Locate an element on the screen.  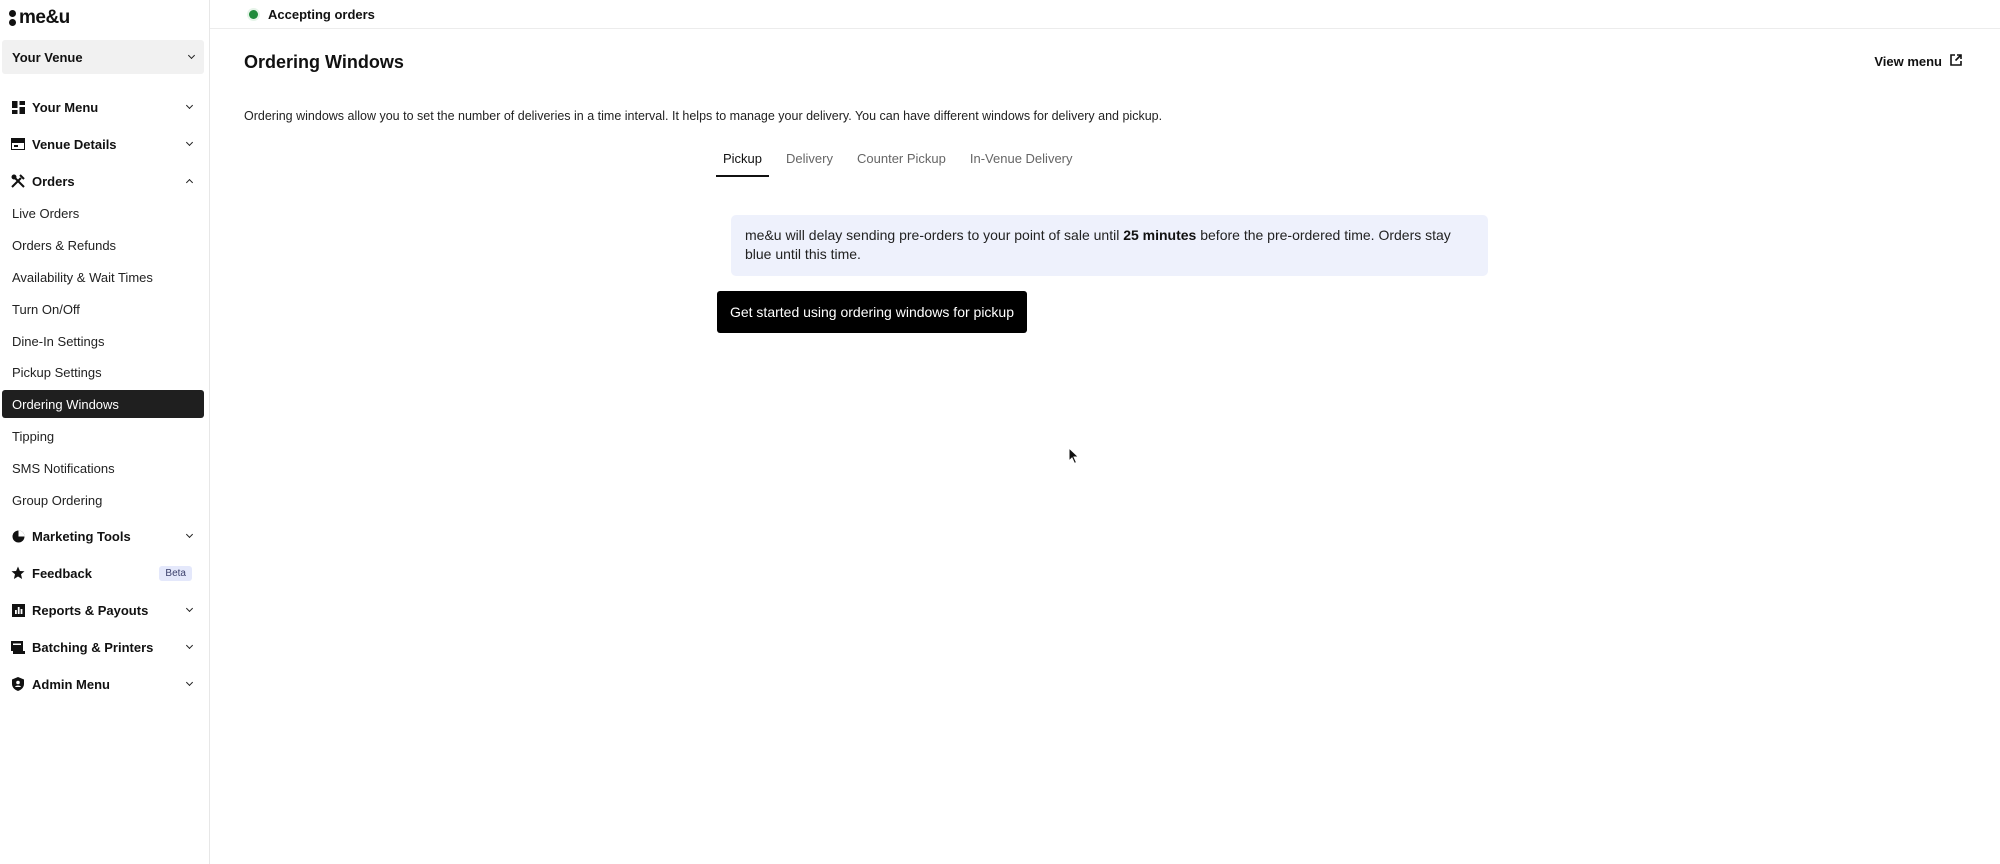
sidebar-section-batching-printers: Batching & Printers is located at coordinates (102, 647).